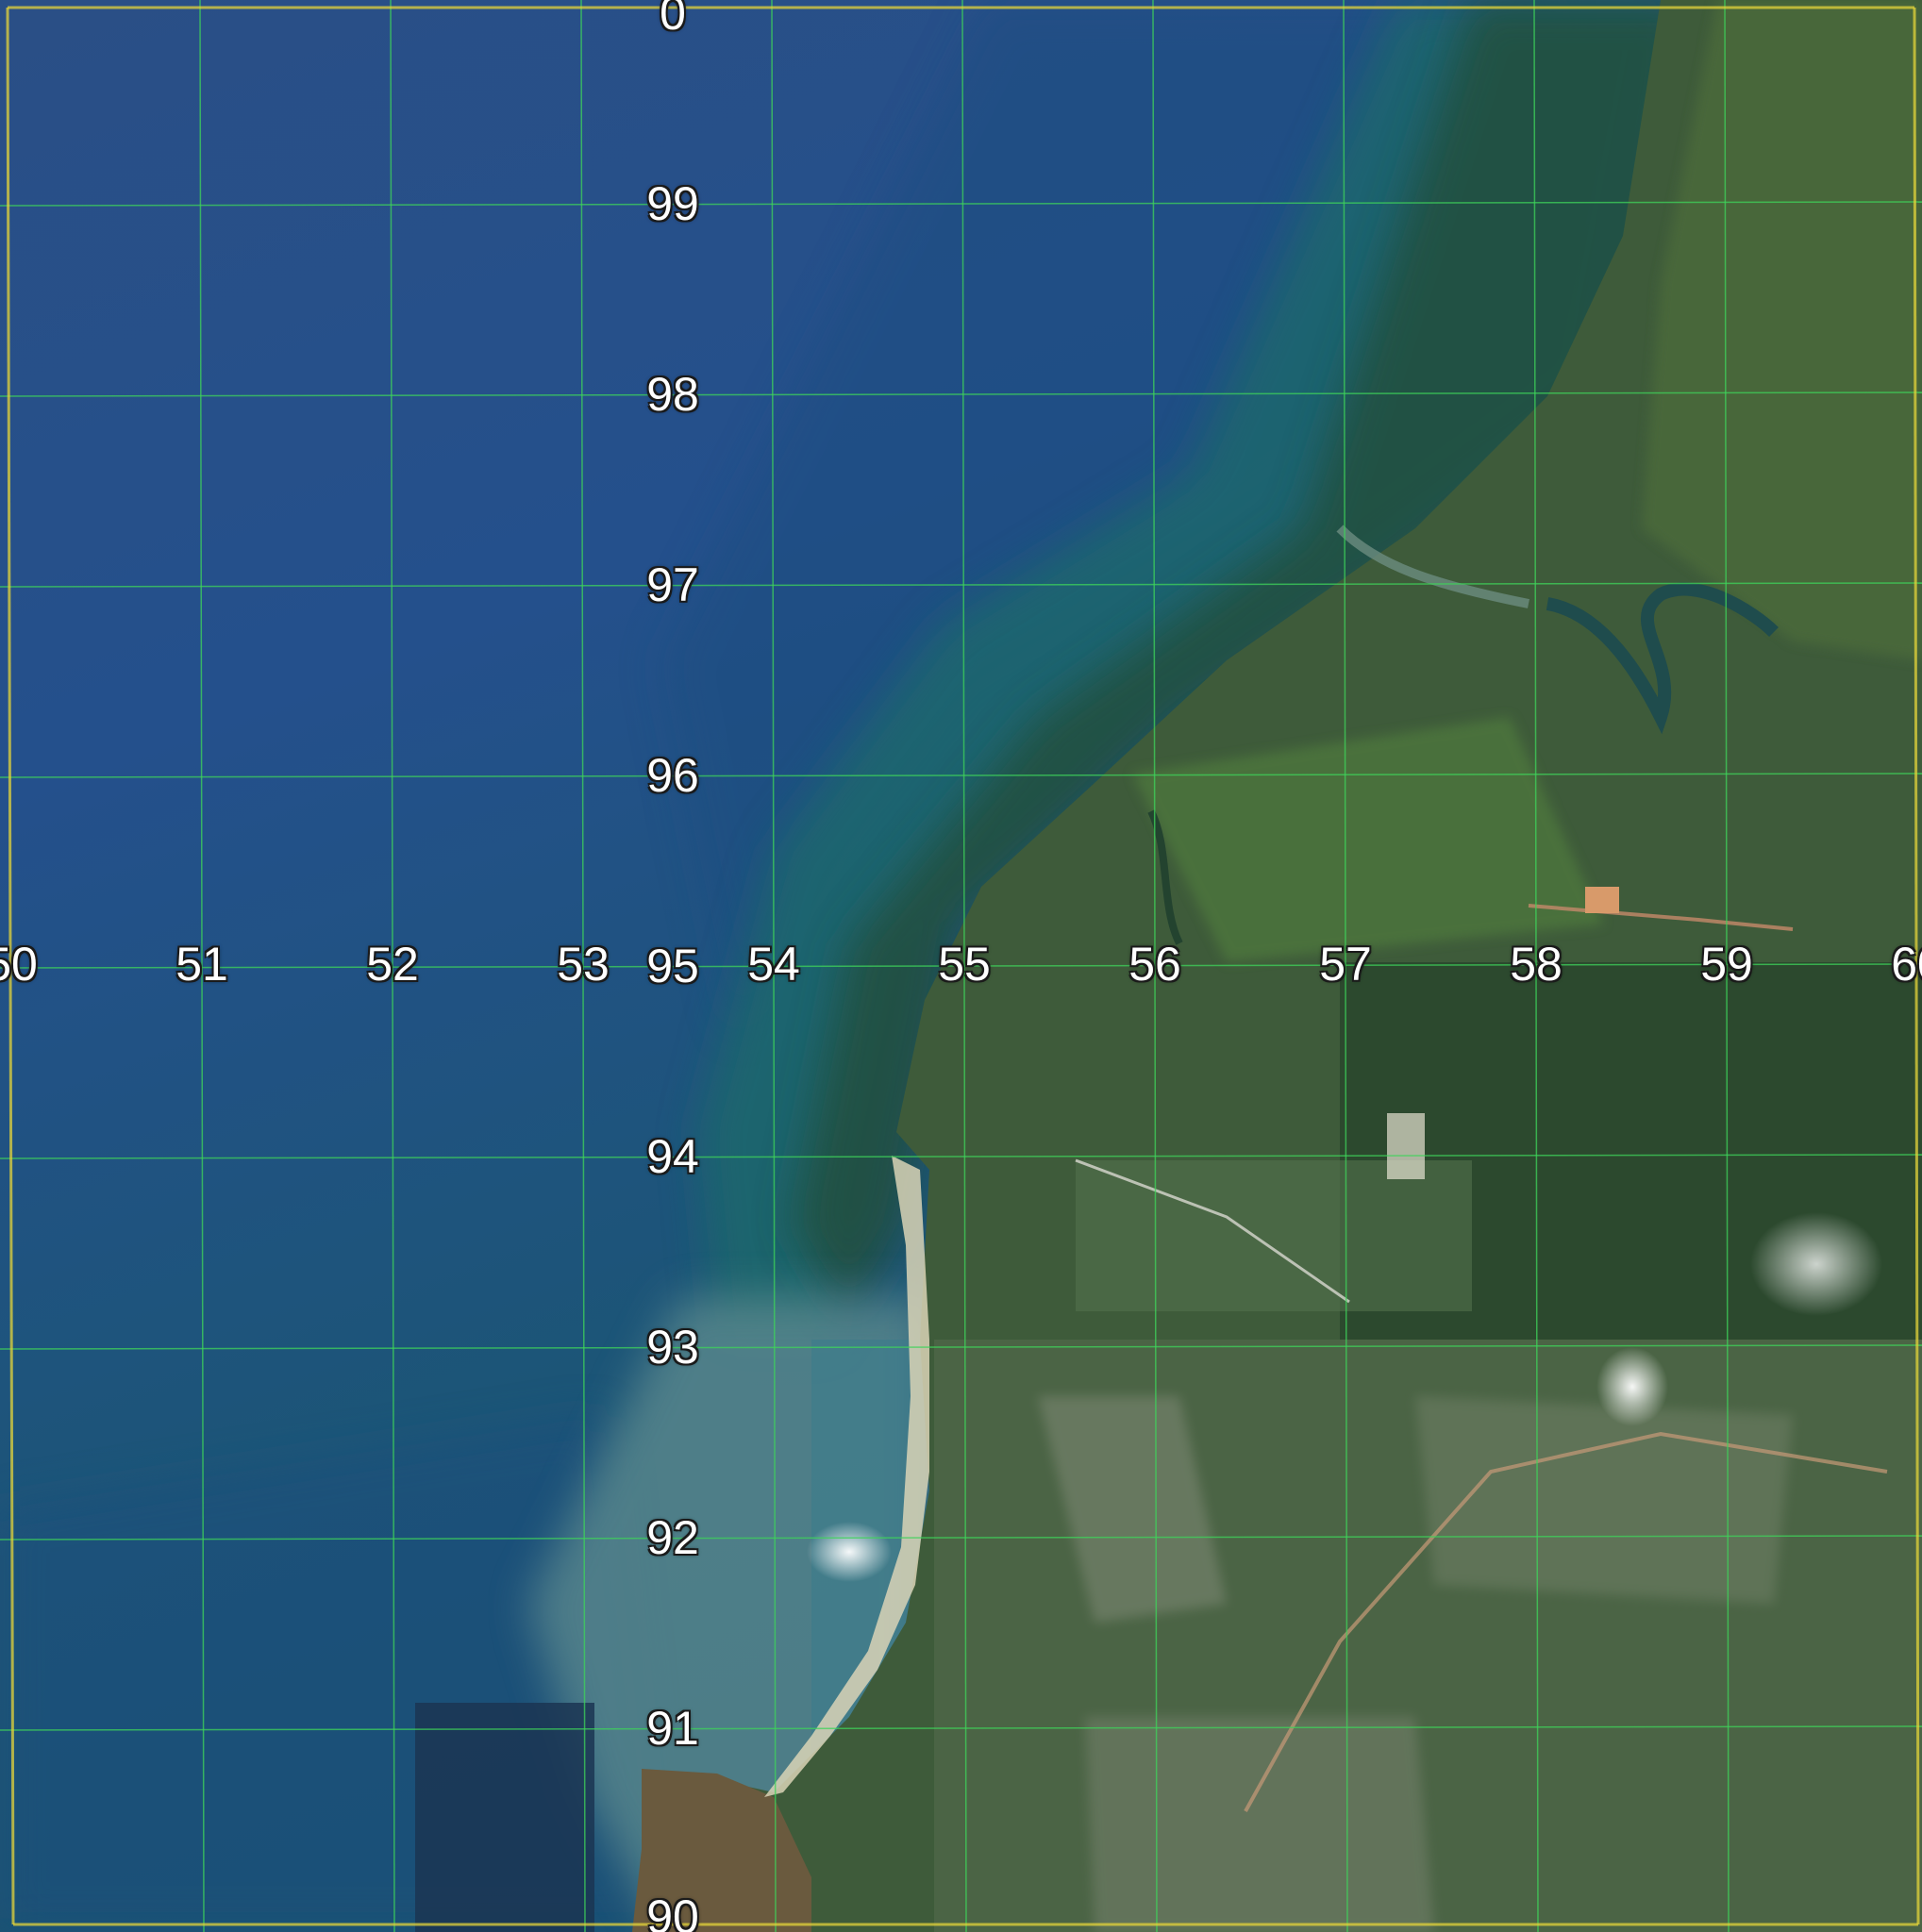  Describe the element at coordinates (672, 1911) in the screenshot. I see `northing-label: 90` at that location.